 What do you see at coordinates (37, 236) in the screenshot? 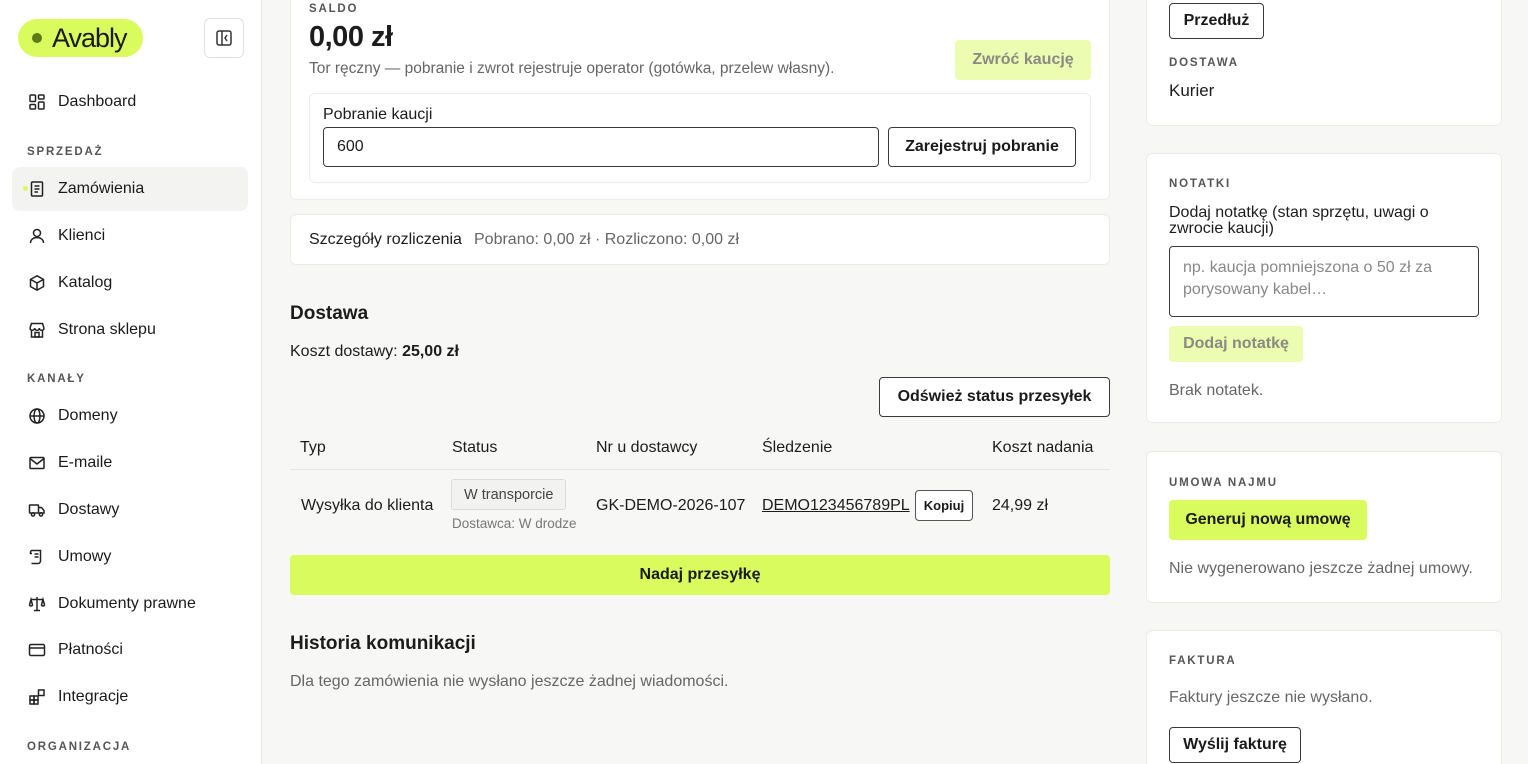
I see `customers-icon` at bounding box center [37, 236].